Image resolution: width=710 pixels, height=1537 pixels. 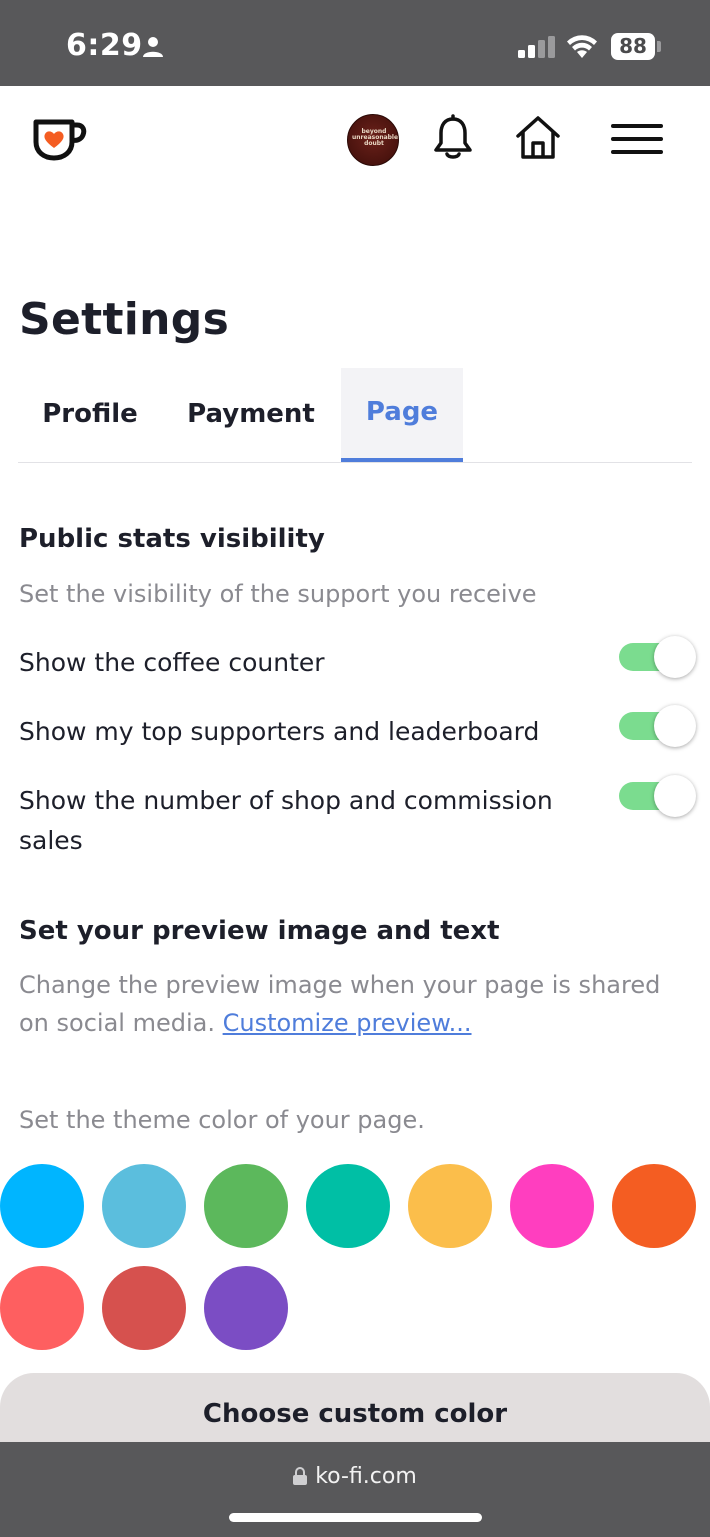 What do you see at coordinates (42, 1206) in the screenshot?
I see `color-swatch-blue` at bounding box center [42, 1206].